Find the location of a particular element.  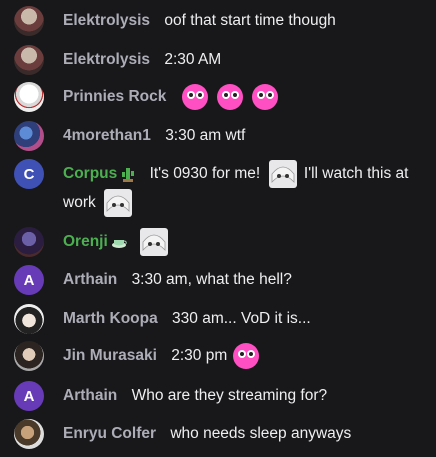

message-text: 3:30 am wtf is located at coordinates (205, 135).